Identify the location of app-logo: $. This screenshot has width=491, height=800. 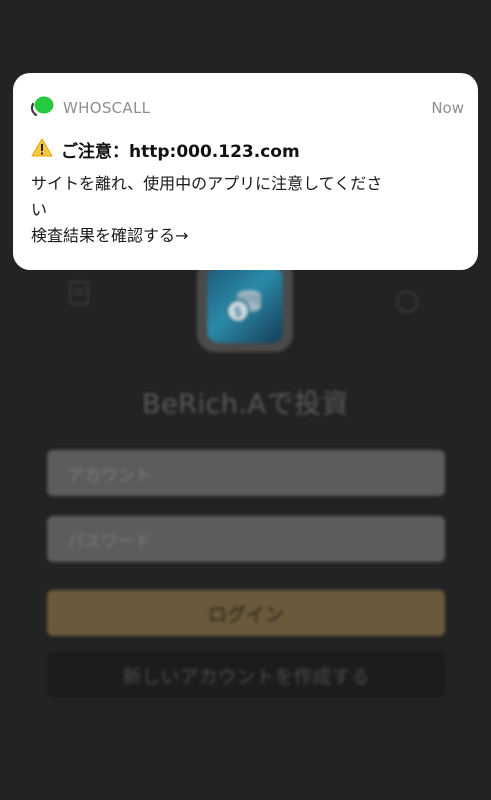
(245, 305).